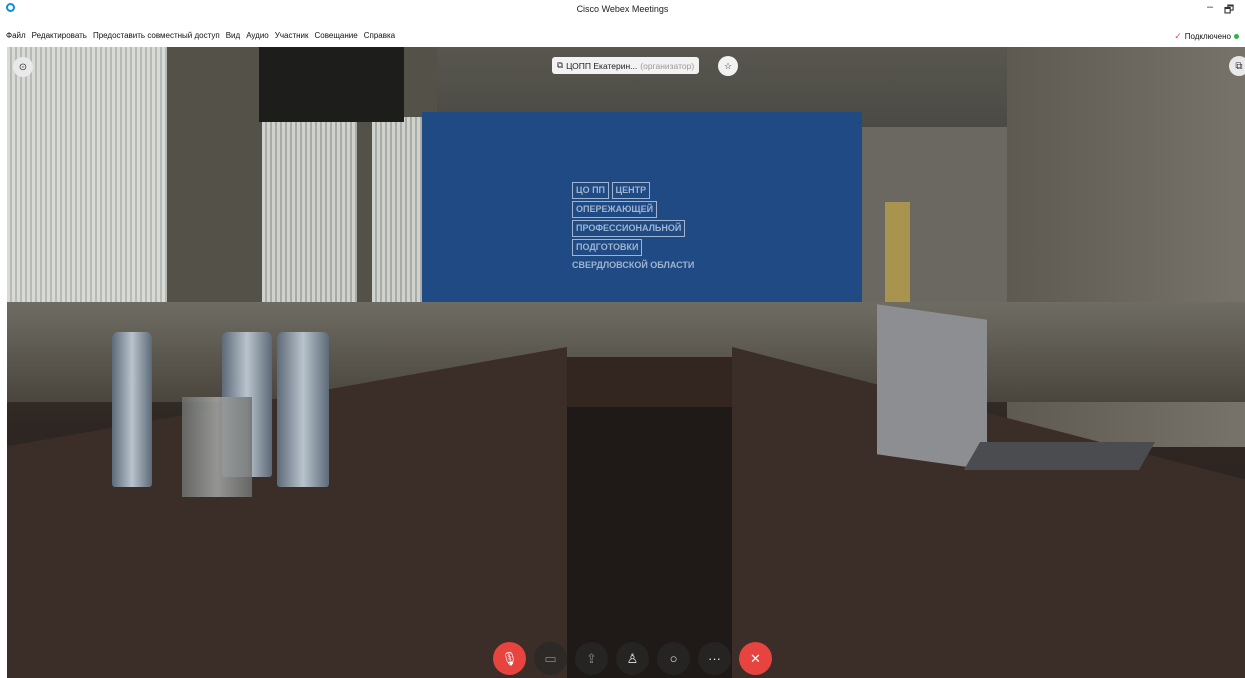 Image resolution: width=1245 pixels, height=678 pixels. I want to click on video-button: ▭, so click(550, 658).